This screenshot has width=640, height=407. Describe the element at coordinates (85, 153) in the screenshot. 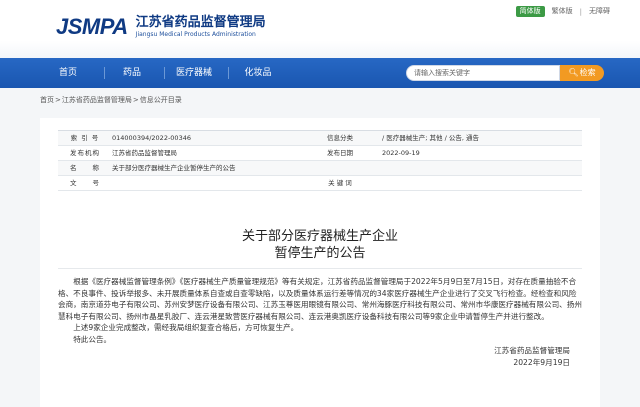

I see `issuer-label: 发布机构` at that location.